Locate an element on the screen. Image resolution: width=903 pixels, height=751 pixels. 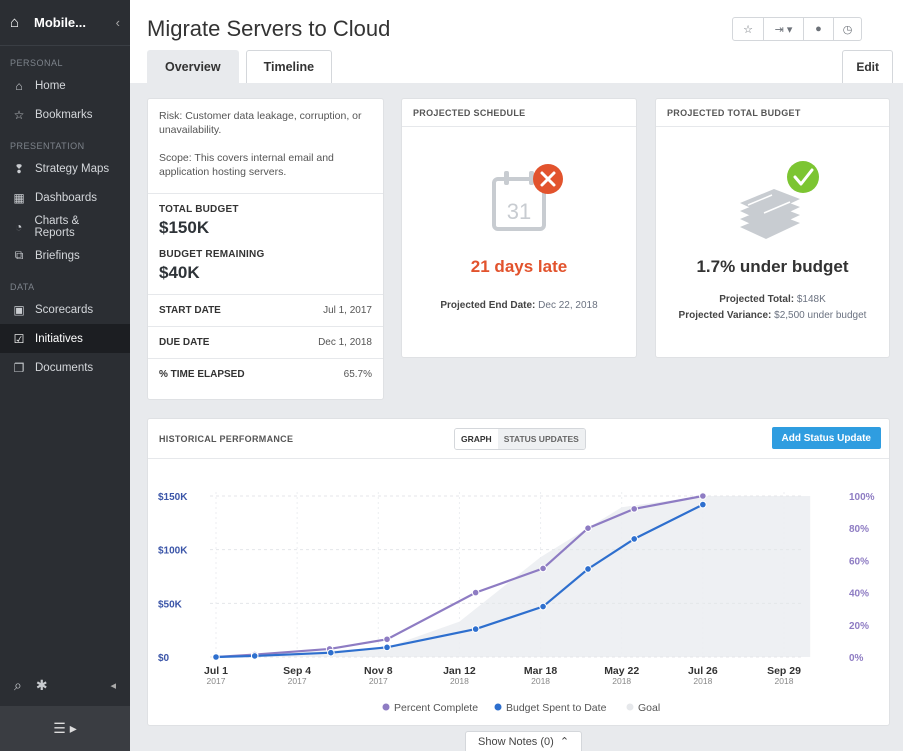
building-icon: ⌂ is located at coordinates (15, 22).